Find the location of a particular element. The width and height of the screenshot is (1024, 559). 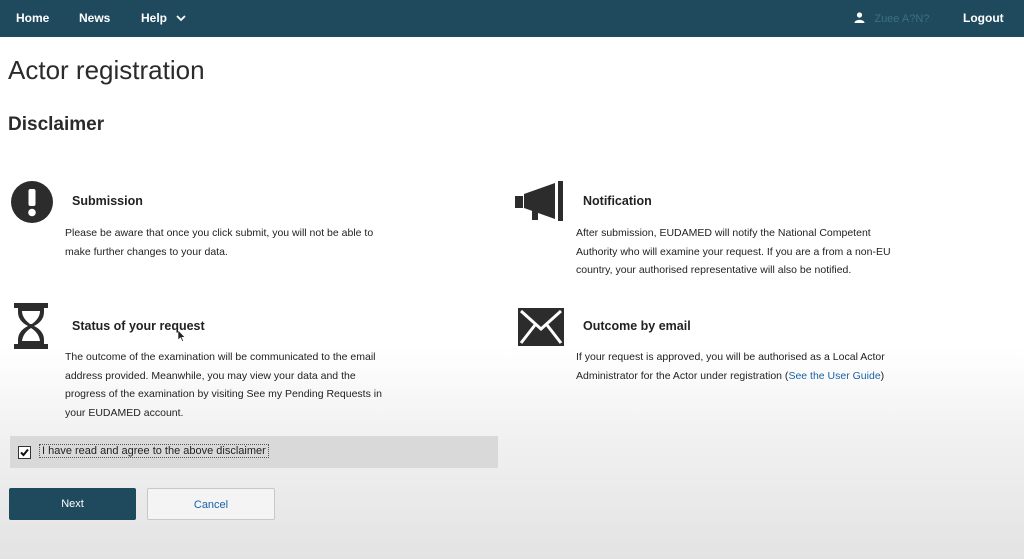

nav-help-menu: Help is located at coordinates (163, 18).